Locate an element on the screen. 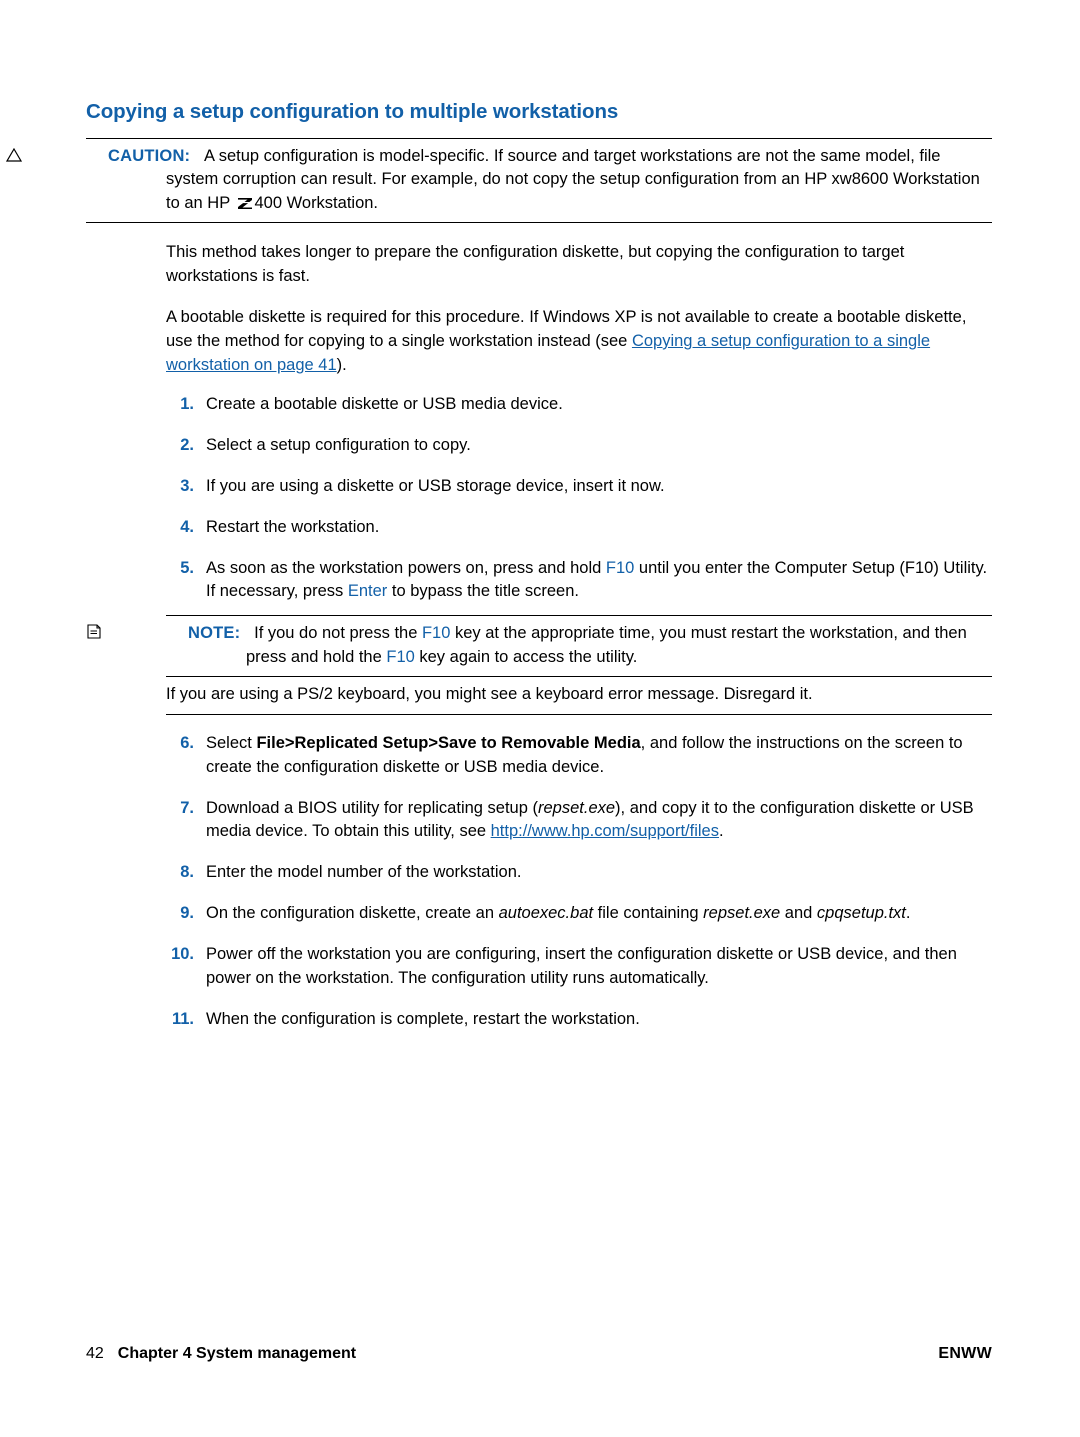 Image resolution: width=1080 pixels, height=1437 pixels. caution-bottom-rule is located at coordinates (539, 223).